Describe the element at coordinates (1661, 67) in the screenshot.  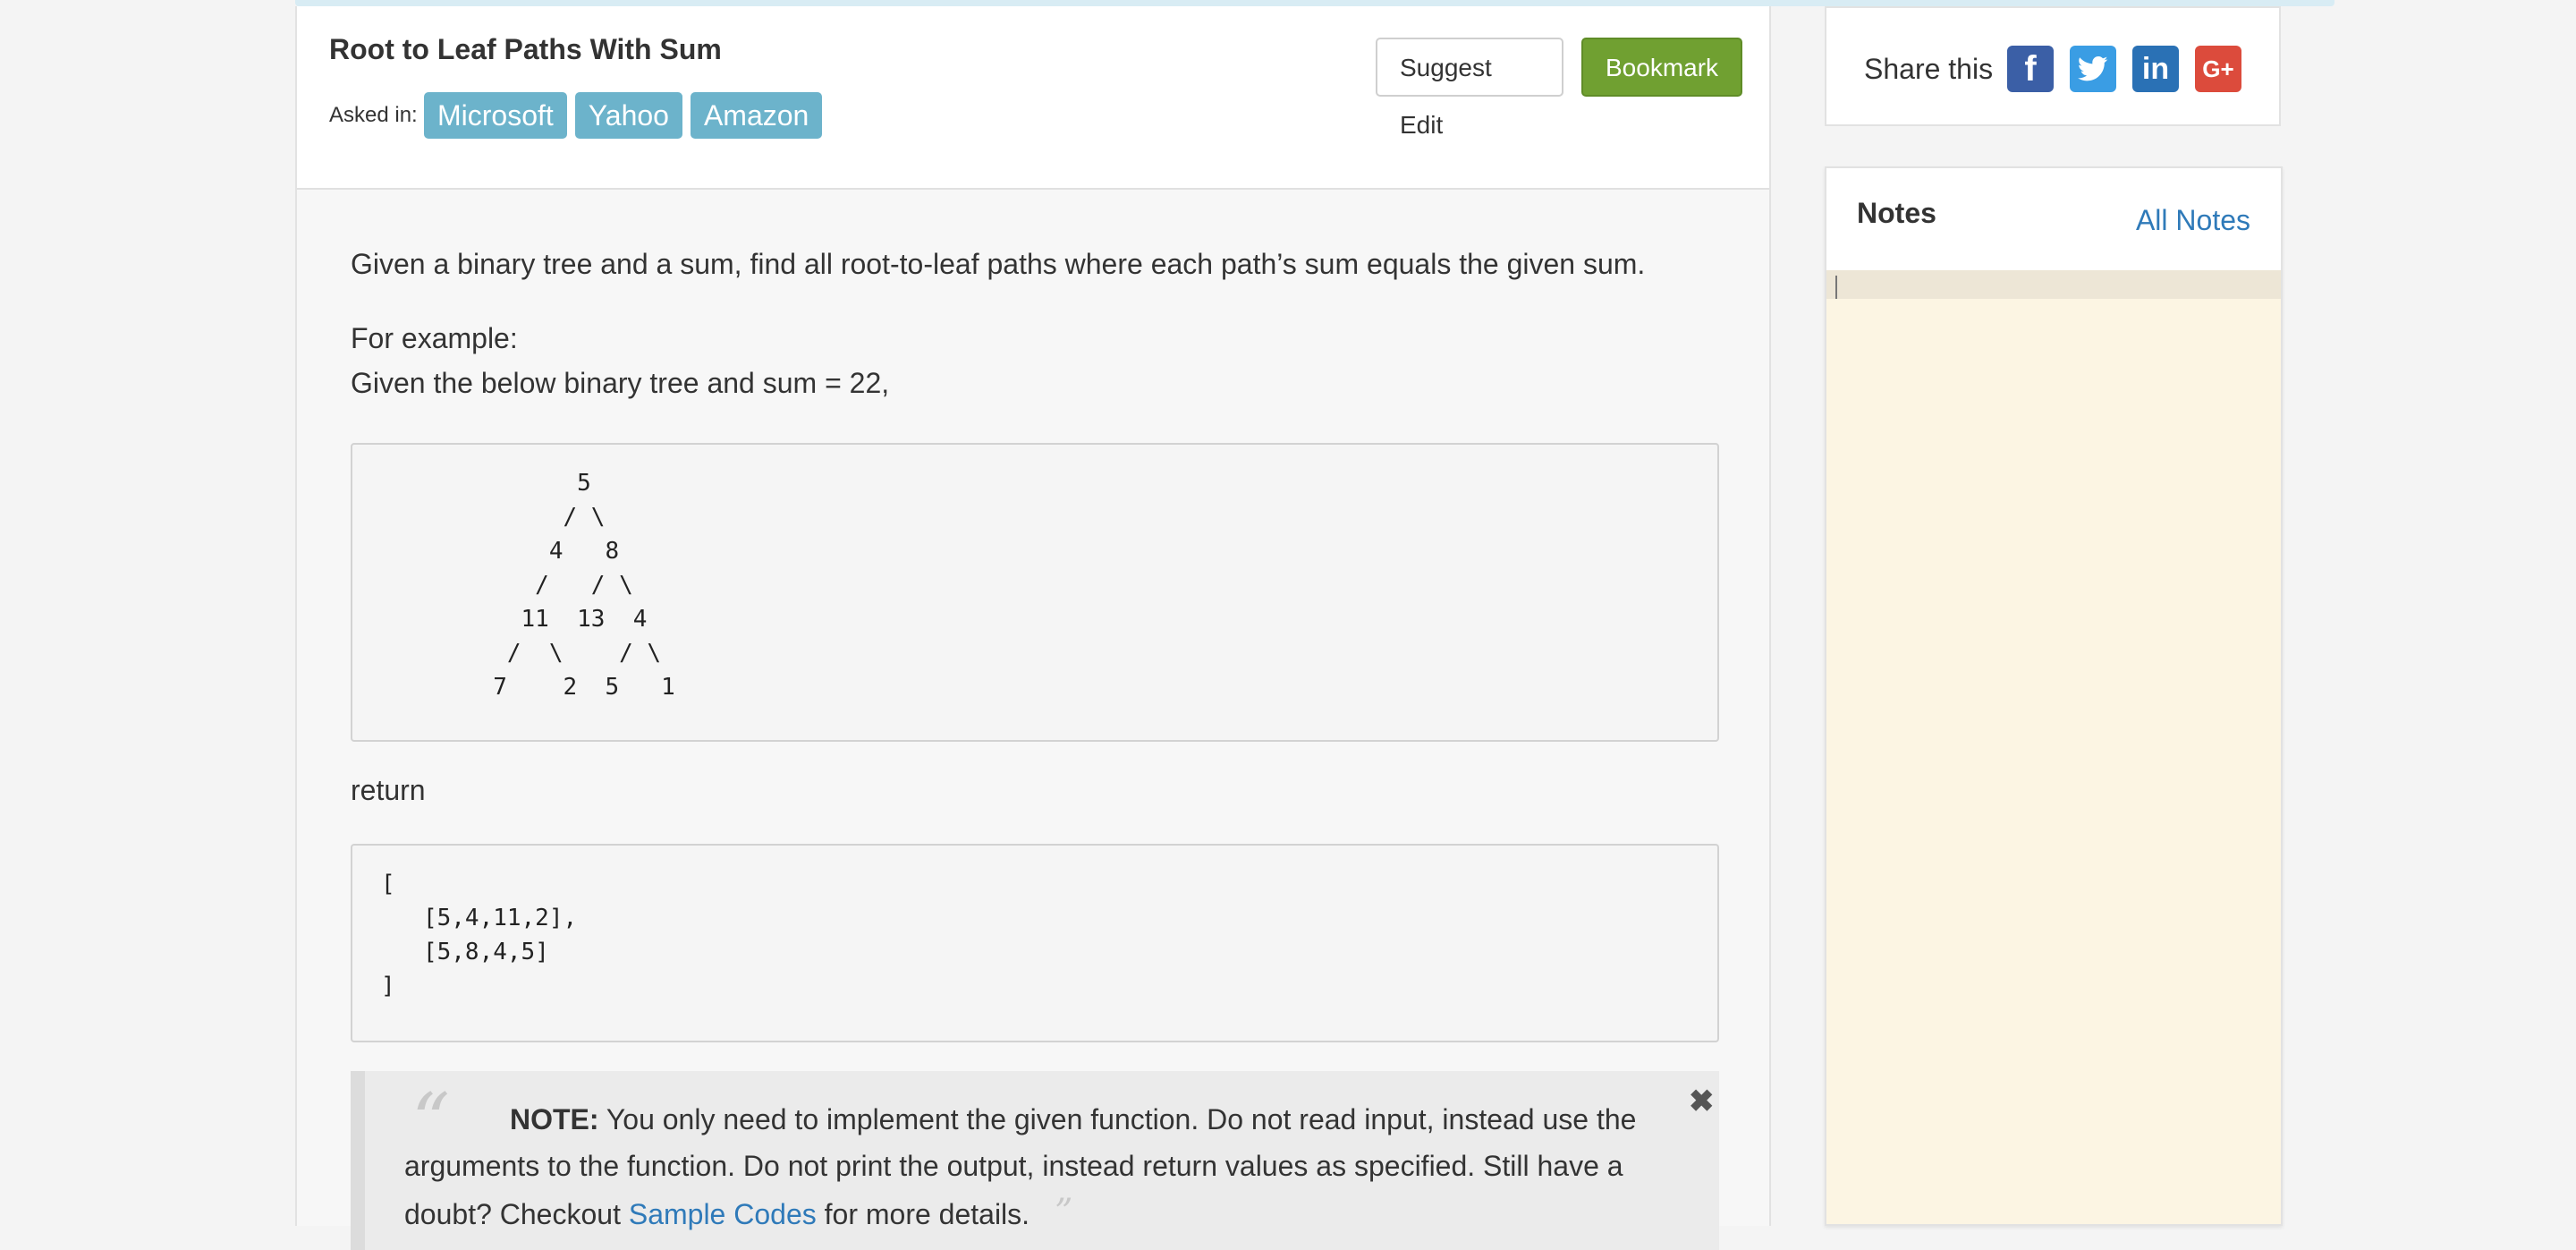
I see `bookmark-button: Bookmark` at that location.